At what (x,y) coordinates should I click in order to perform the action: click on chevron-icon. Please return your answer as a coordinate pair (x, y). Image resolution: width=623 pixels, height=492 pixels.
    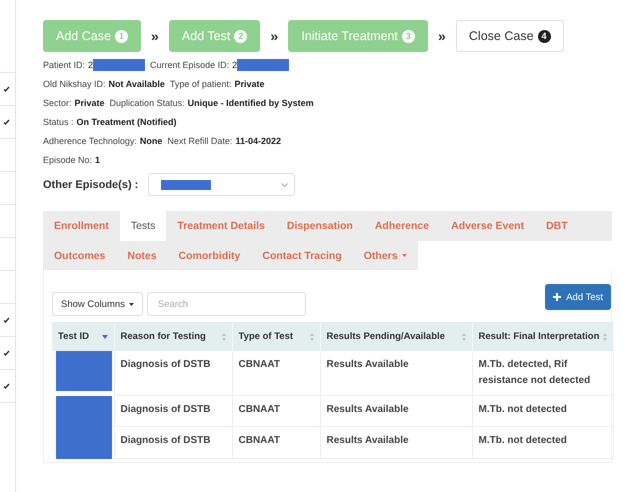
    Looking at the image, I should click on (284, 184).